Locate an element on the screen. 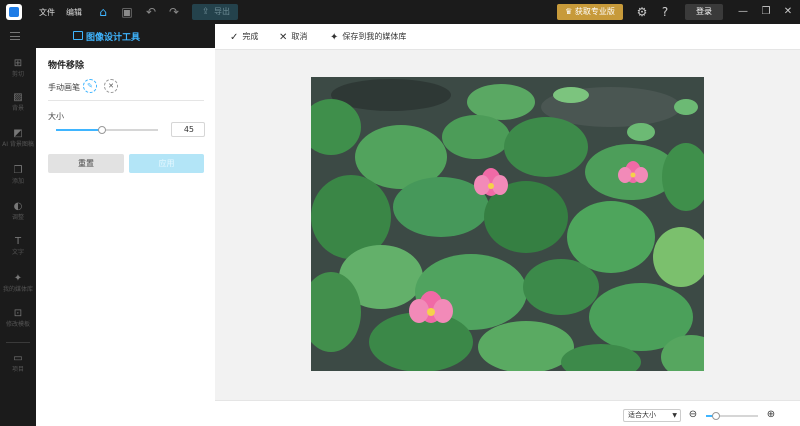 The image size is (800, 426). home-icon: ⌂ is located at coordinates (103, 12).